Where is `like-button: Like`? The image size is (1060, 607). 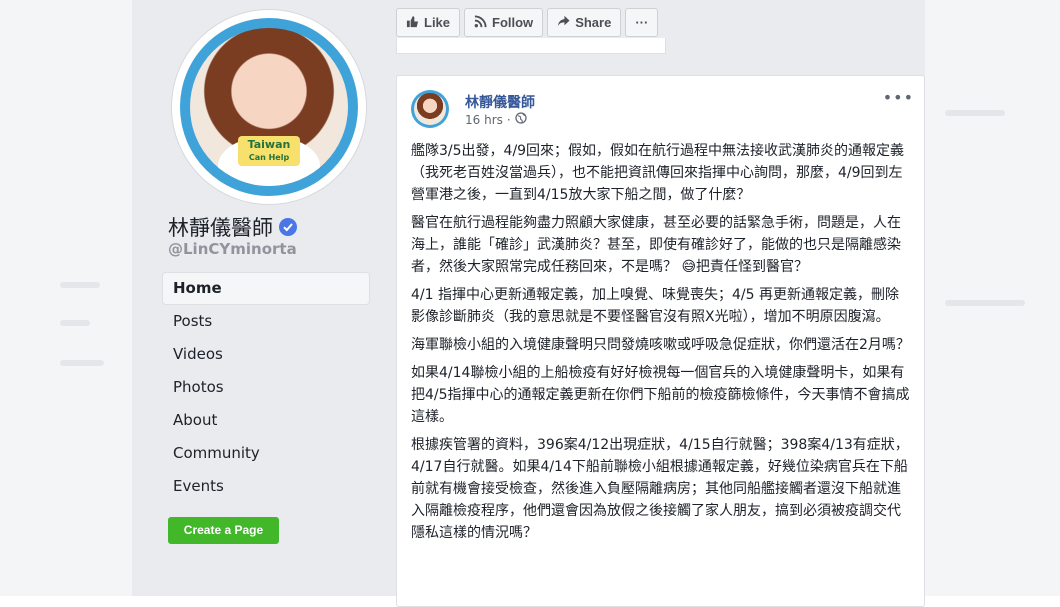
like-button: Like is located at coordinates (428, 22).